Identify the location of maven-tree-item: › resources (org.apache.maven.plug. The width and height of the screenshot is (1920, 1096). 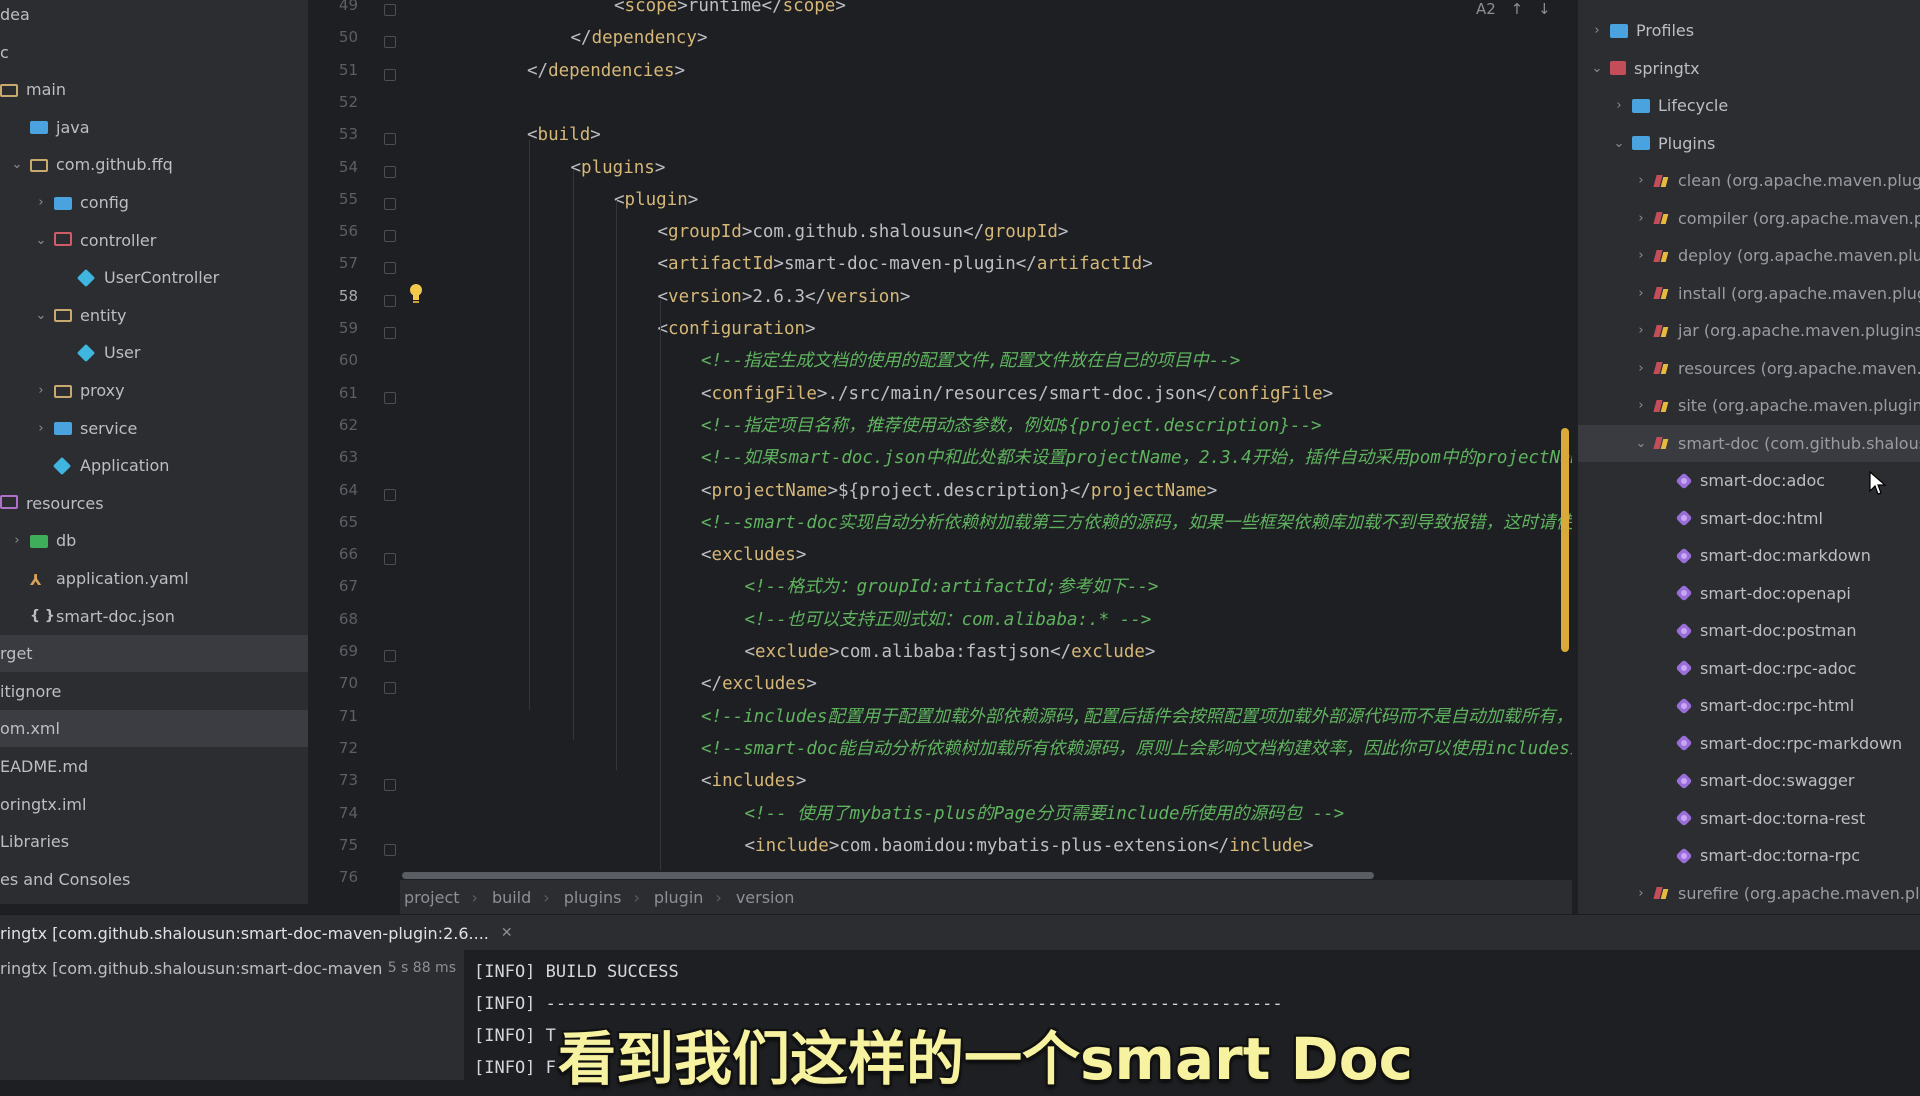
(1749, 368).